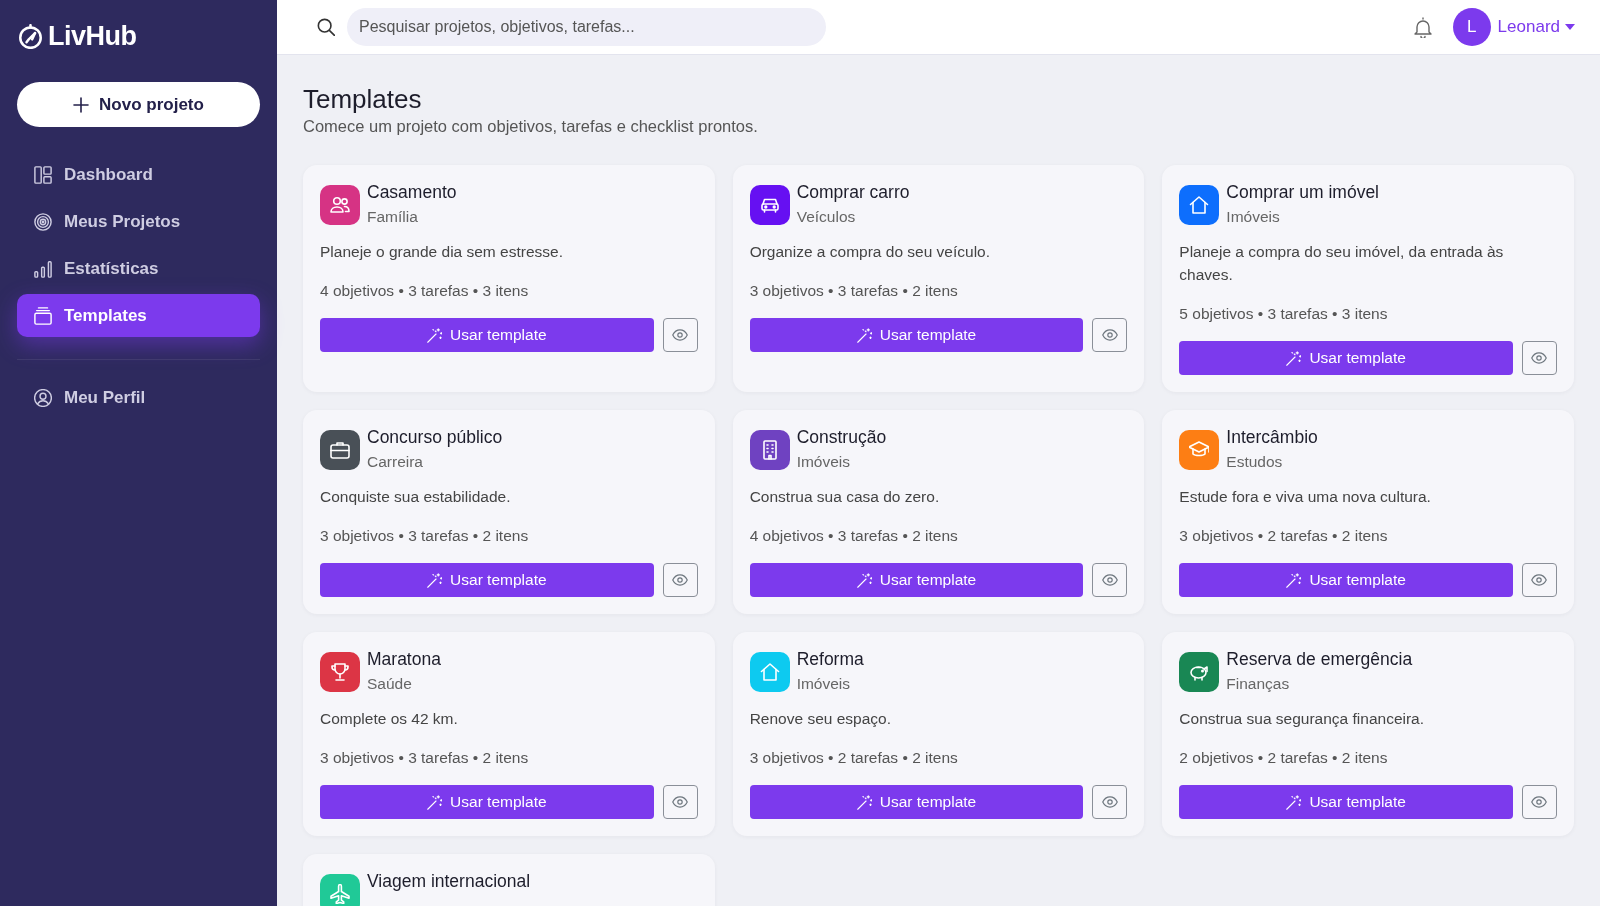  I want to click on card-title: Maratona, so click(404, 659).